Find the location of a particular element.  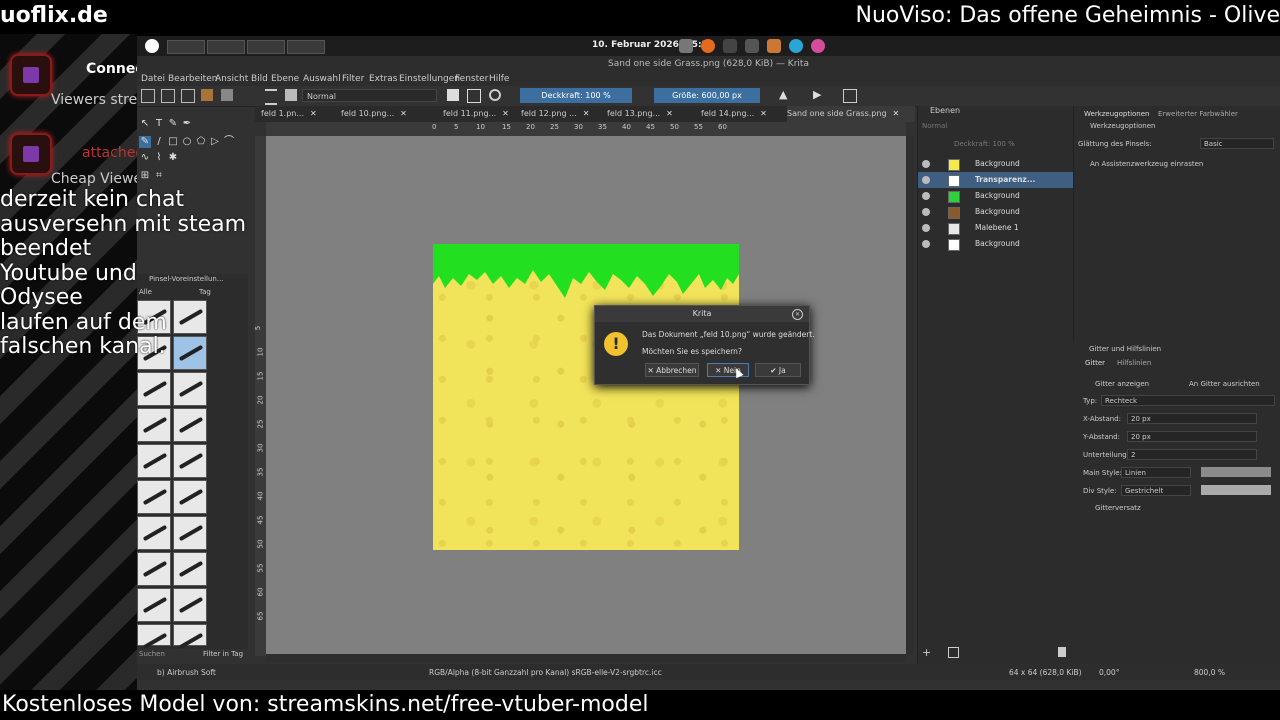

app-icon is located at coordinates (796, 46).